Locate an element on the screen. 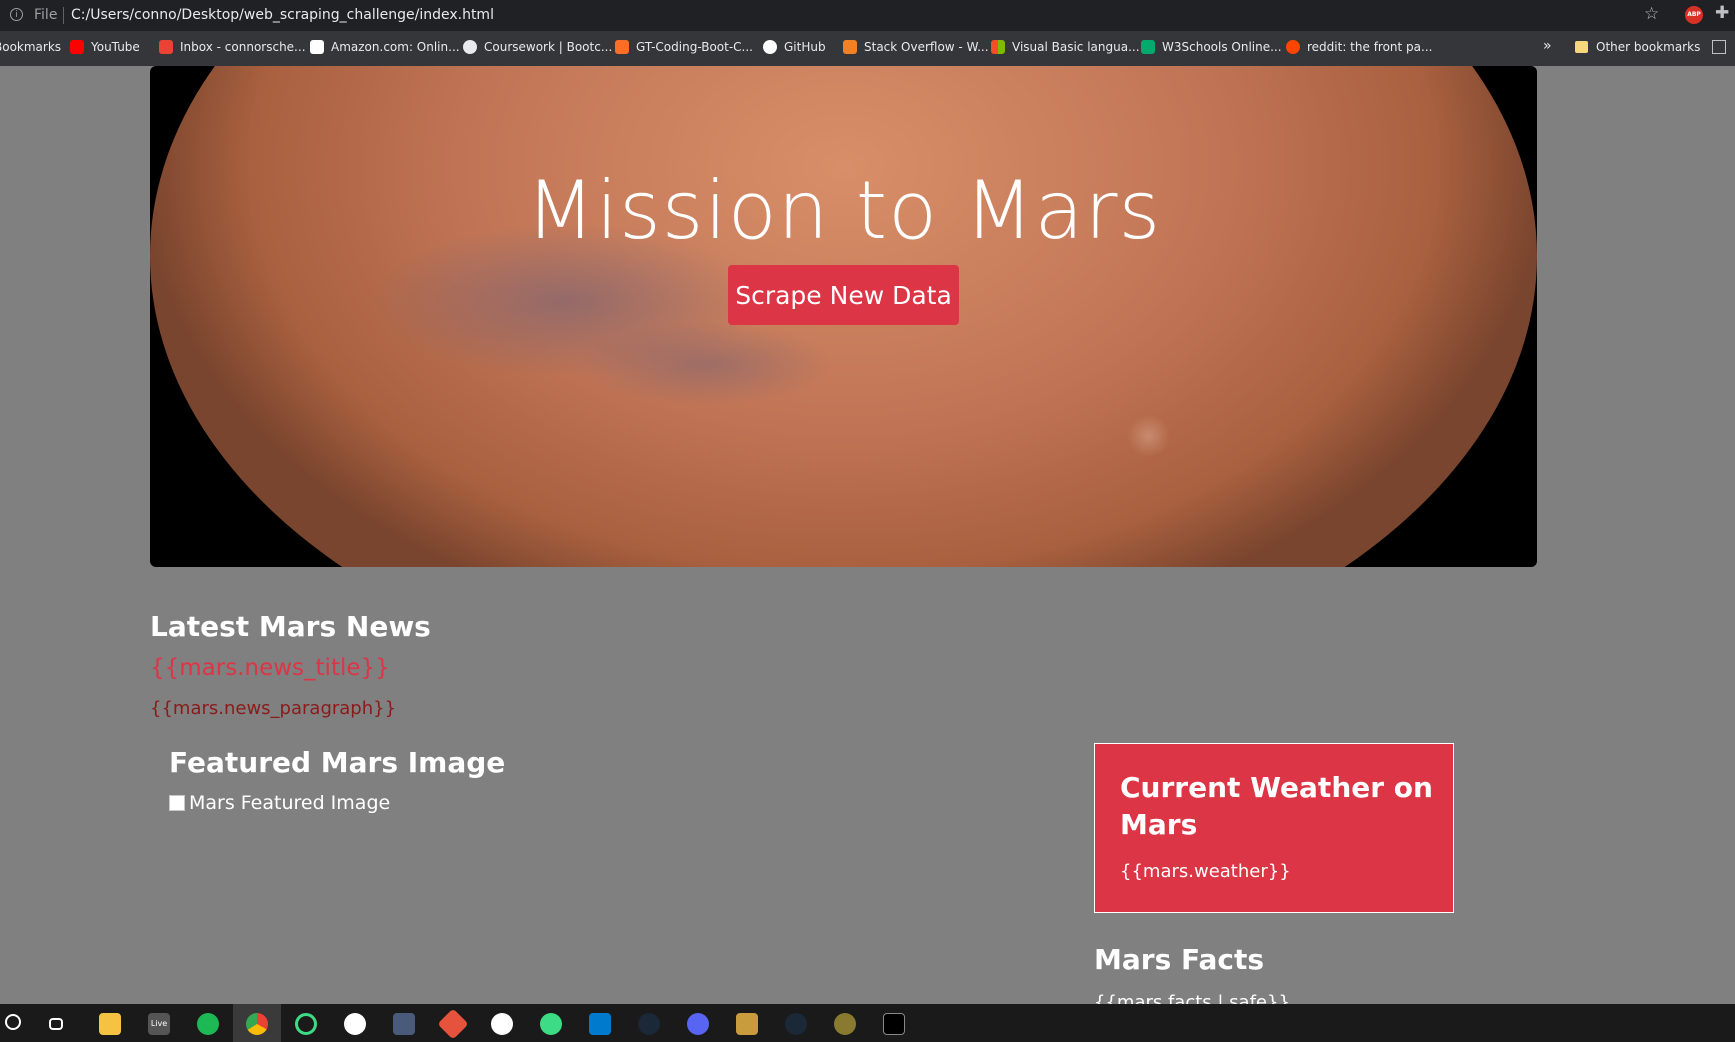 The width and height of the screenshot is (1735, 1042). amazon-icon is located at coordinates (317, 47).